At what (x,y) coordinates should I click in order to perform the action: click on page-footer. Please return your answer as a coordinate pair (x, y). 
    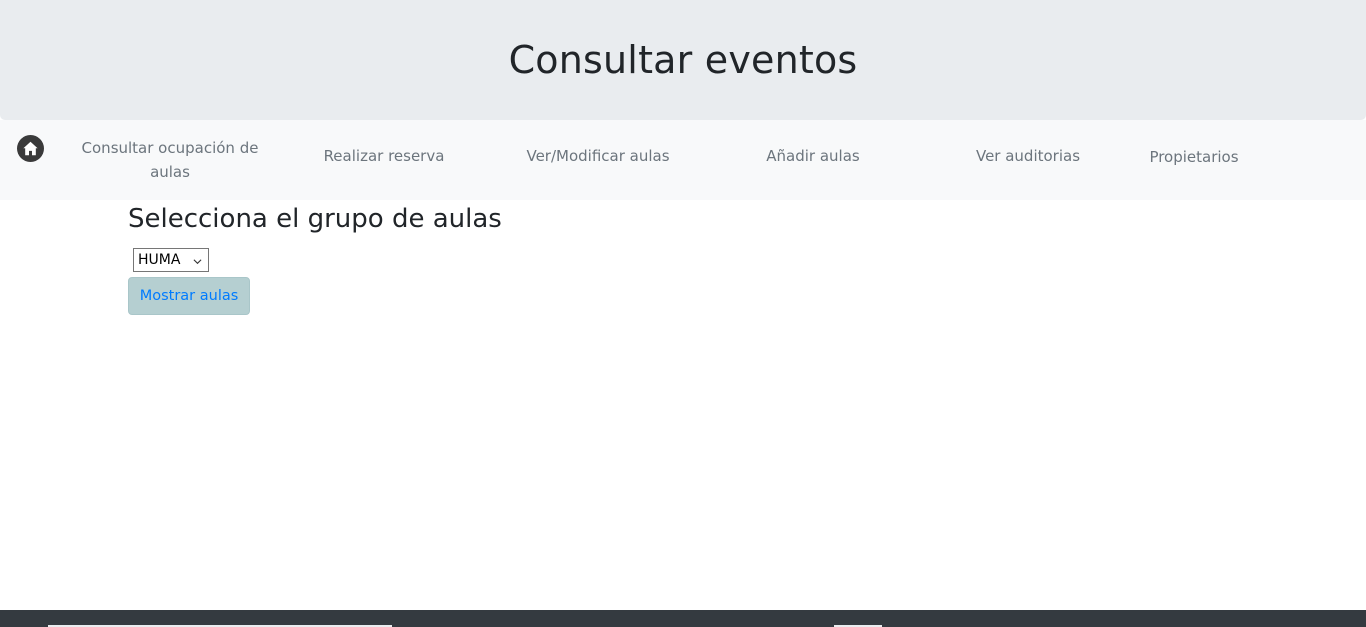
    Looking at the image, I should click on (683, 618).